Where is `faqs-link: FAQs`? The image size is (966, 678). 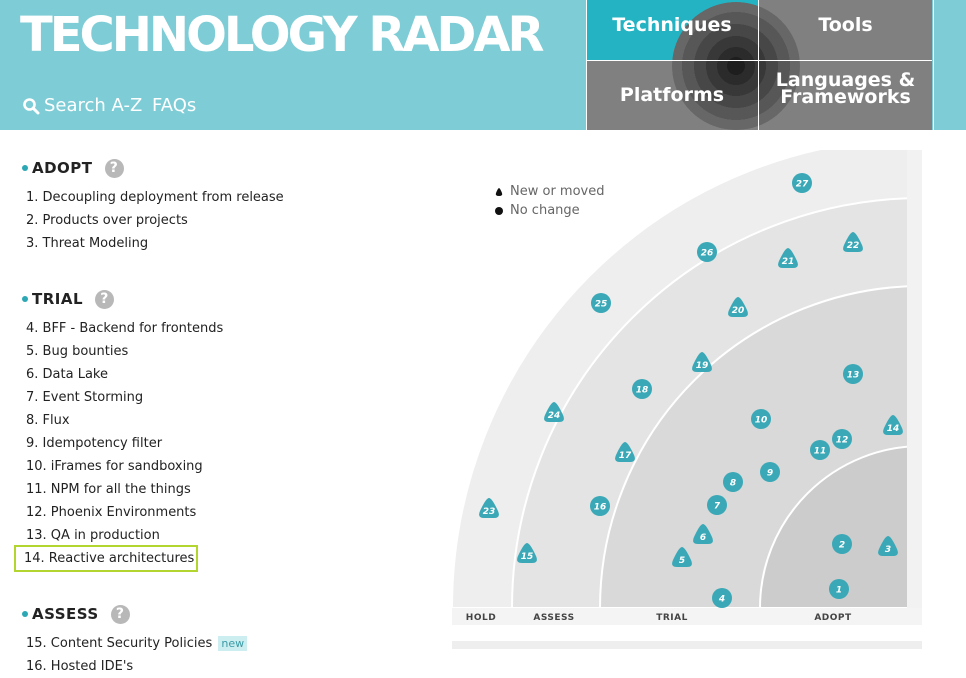 faqs-link: FAQs is located at coordinates (174, 105).